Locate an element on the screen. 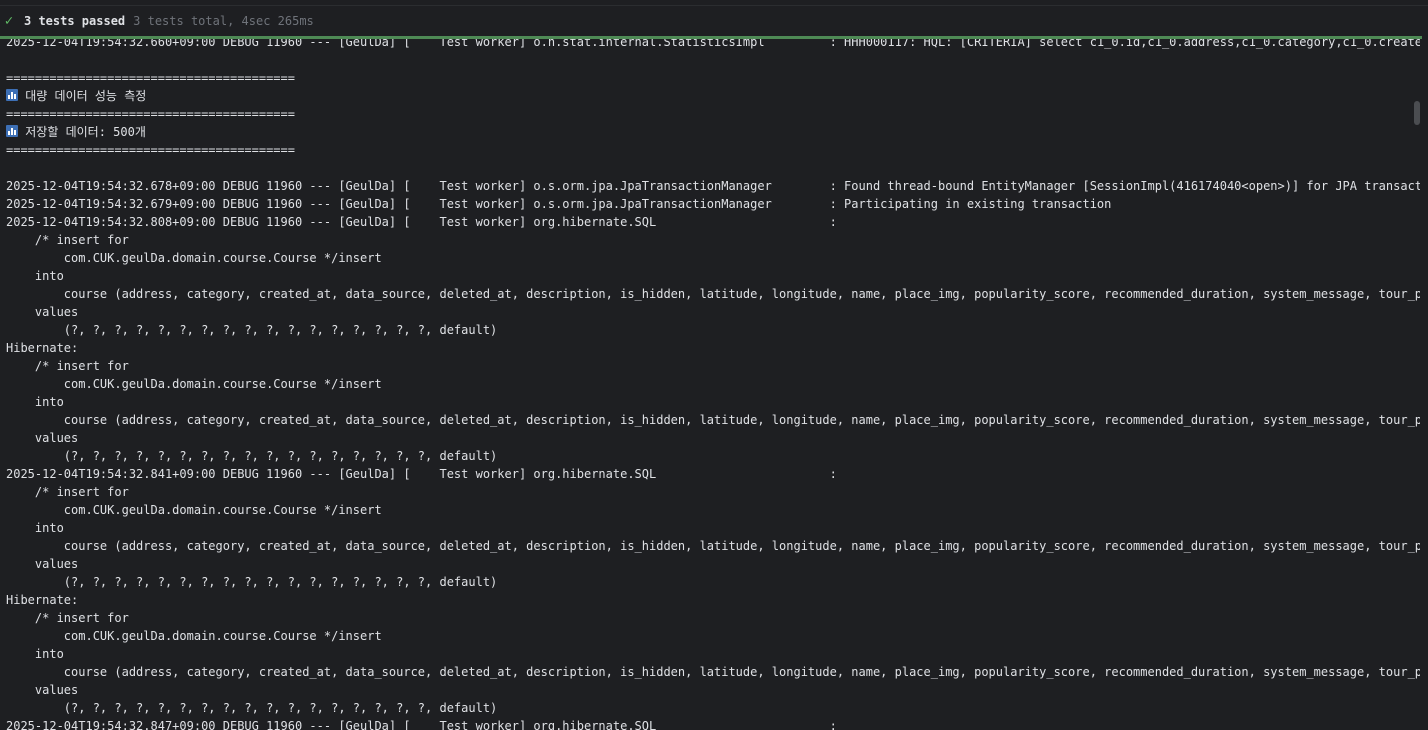 This screenshot has height=730, width=1428. console-line-text: 대량 데이터 성능 측정 is located at coordinates (86, 96).